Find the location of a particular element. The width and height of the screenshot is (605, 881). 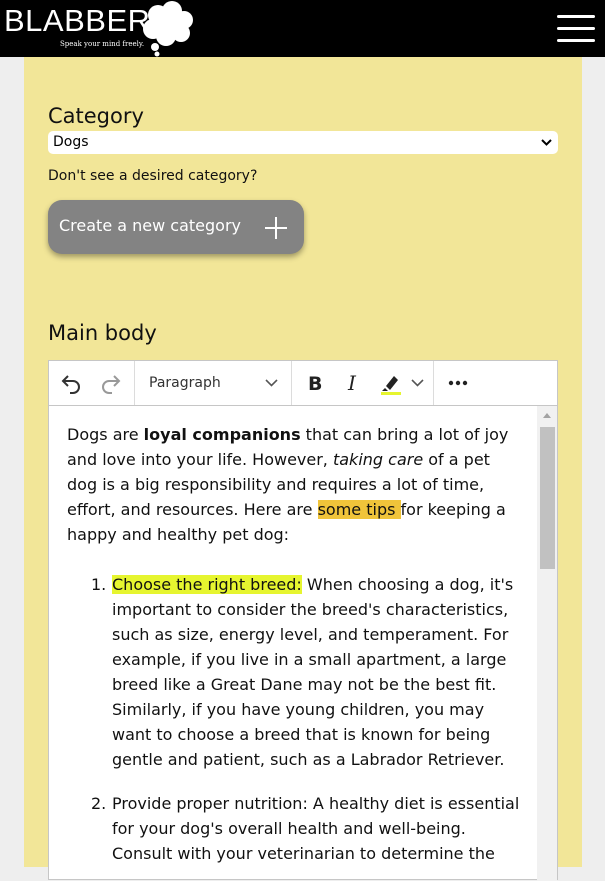

create-category-label: Create a new category is located at coordinates (150, 225).